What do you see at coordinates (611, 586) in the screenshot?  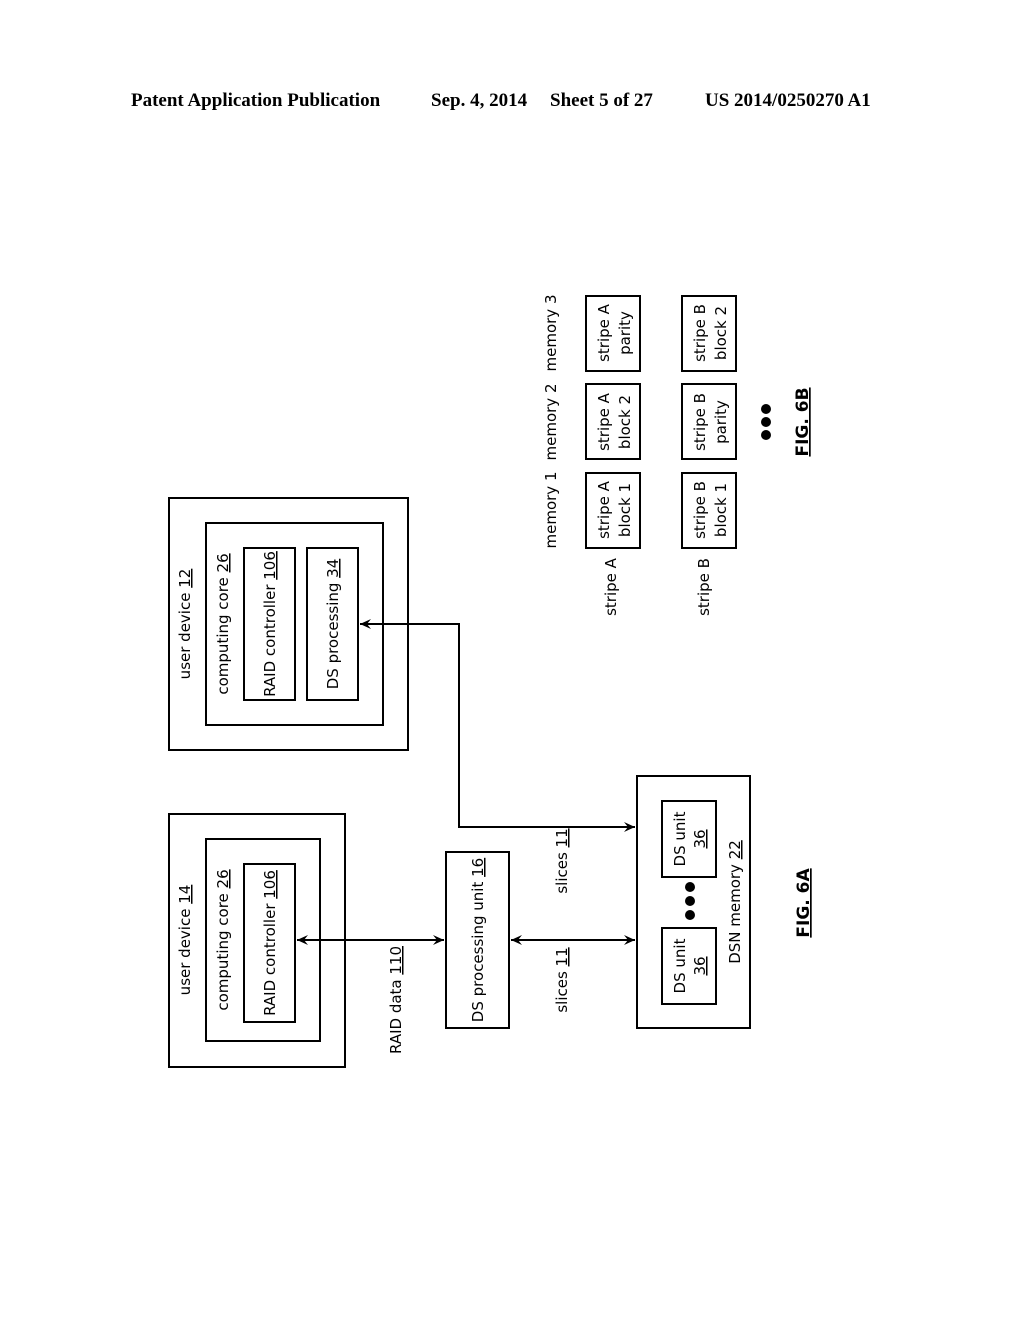 I see `stripe-a-label: stripe A` at bounding box center [611, 586].